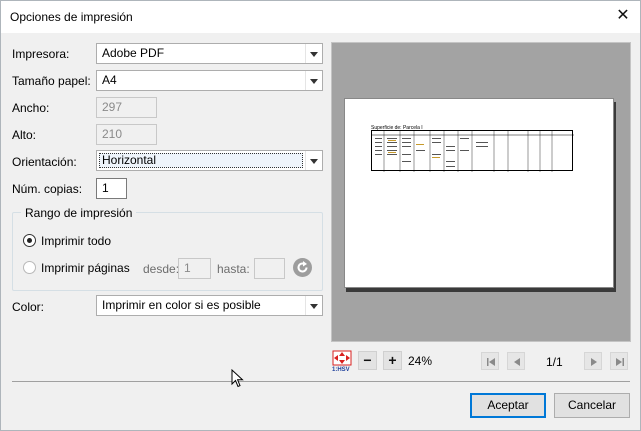 The height and width of the screenshot is (431, 641). Describe the element at coordinates (341, 370) in the screenshot. I see `scale-label: 1:HSV` at that location.